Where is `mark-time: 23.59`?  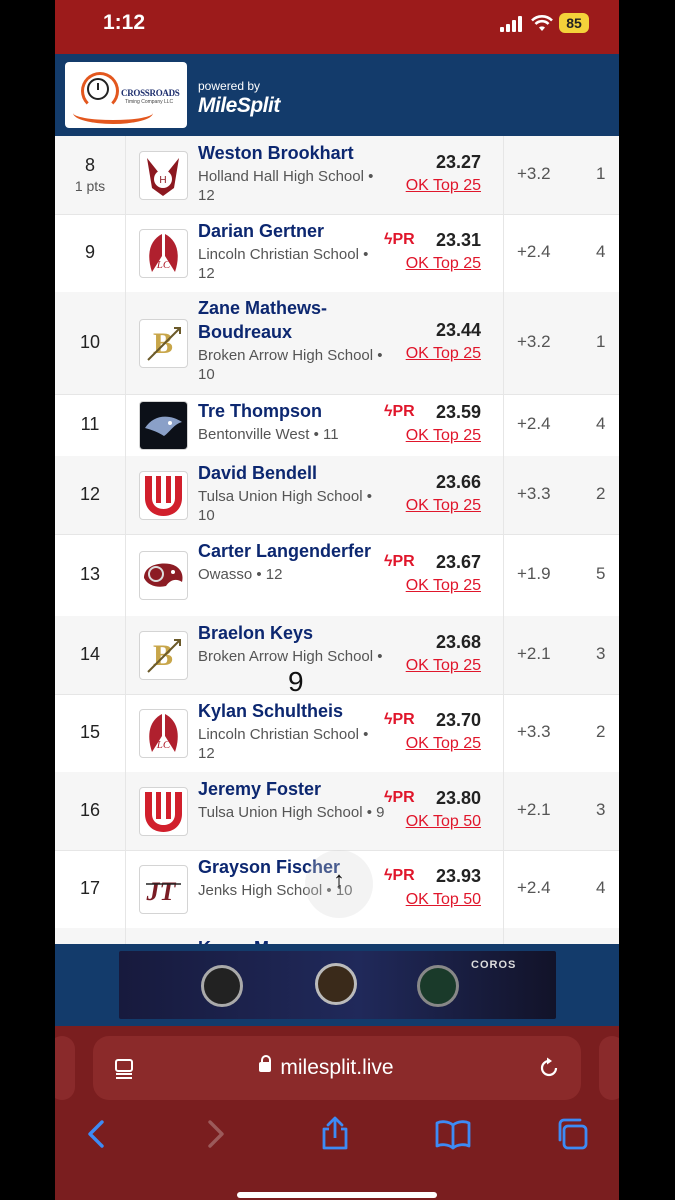
mark-time: 23.59 is located at coordinates (458, 412).